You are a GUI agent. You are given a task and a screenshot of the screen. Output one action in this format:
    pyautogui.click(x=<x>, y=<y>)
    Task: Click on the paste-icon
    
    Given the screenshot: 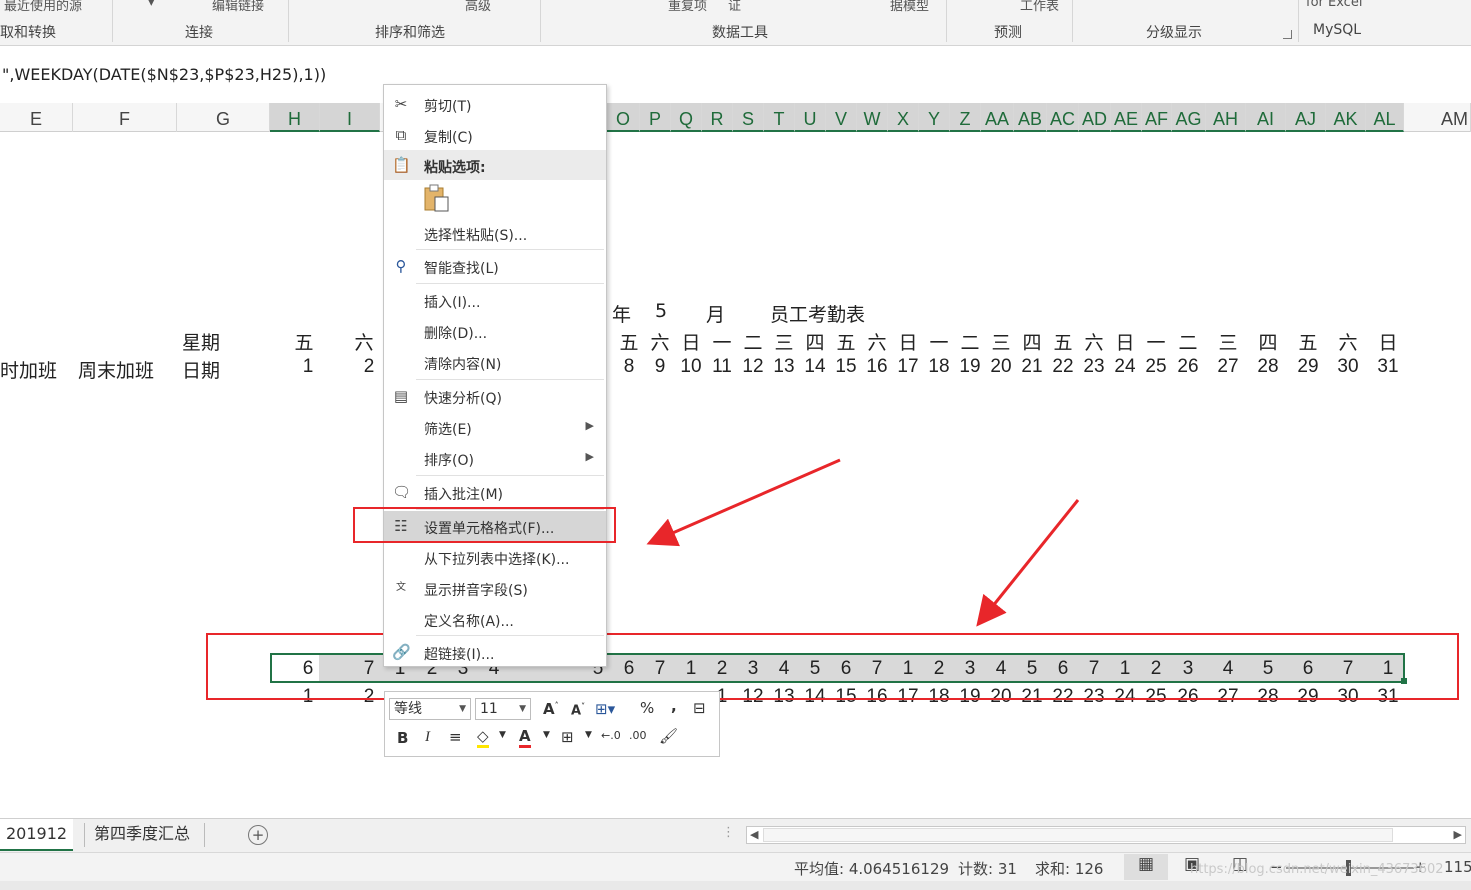 What is the action you would take?
    pyautogui.click(x=436, y=198)
    